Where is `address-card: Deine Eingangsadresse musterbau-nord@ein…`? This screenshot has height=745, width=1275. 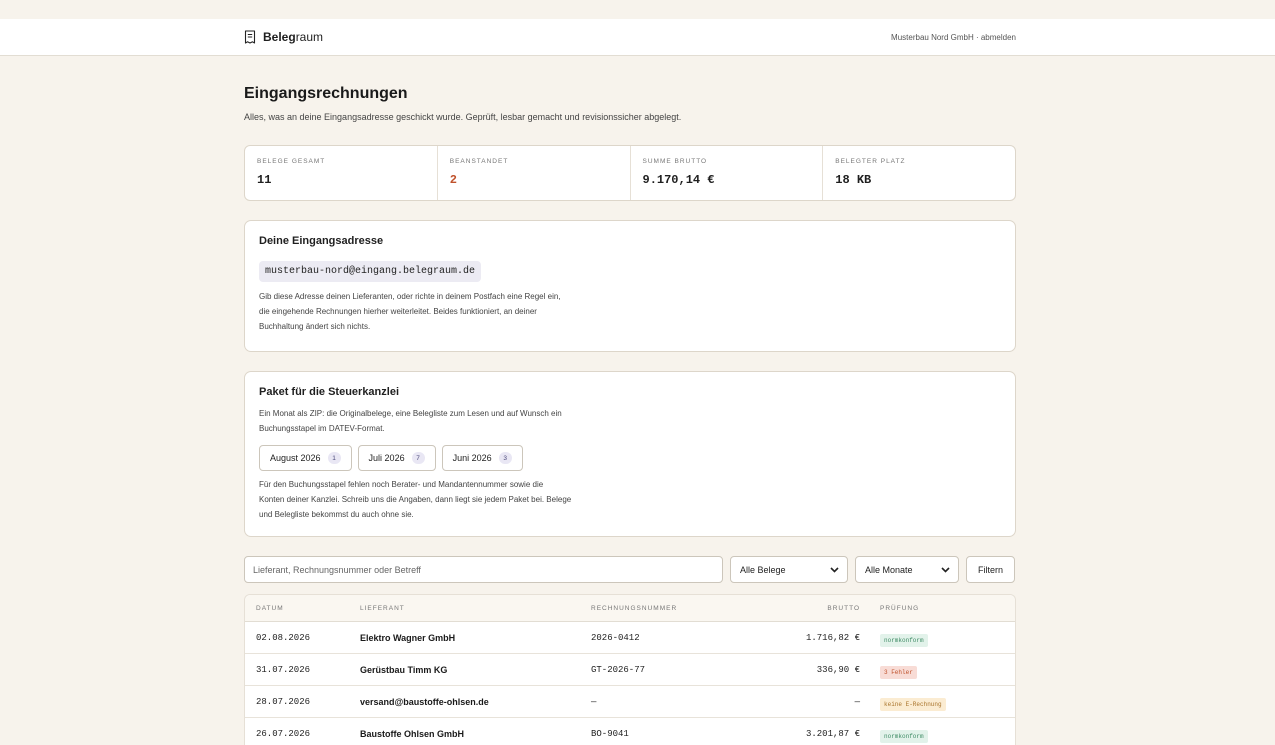
address-card: Deine Eingangsadresse musterbau-nord@ein… is located at coordinates (630, 286).